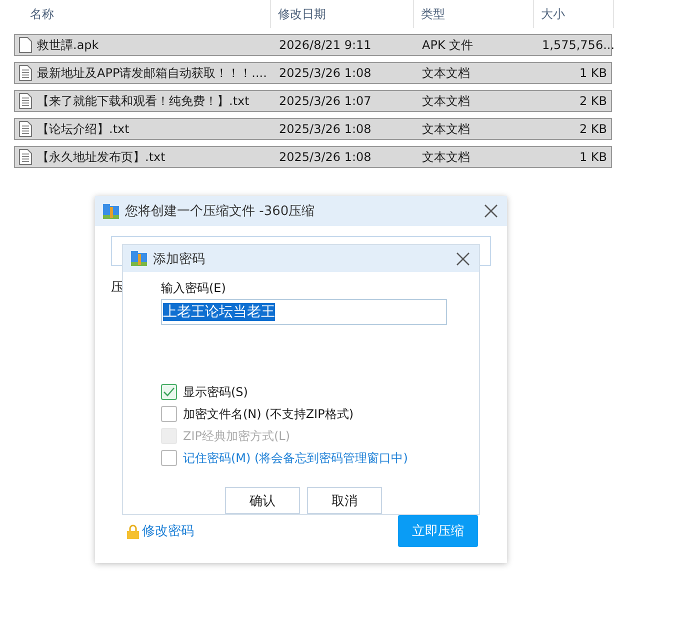 Image resolution: width=692 pixels, height=624 pixels. I want to click on checkbox-label: 记住密码(M) (将会备忘到密码管理窗口中), so click(295, 458).